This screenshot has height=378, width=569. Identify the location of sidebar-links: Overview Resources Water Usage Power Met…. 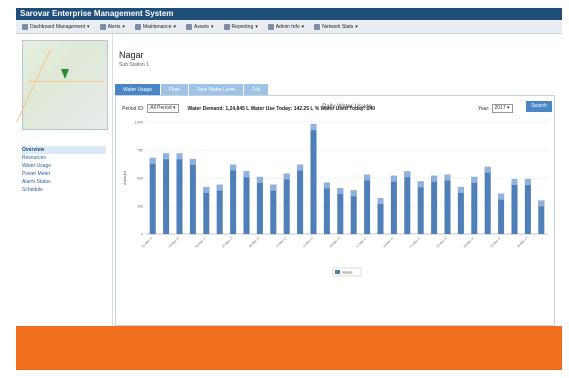
(64, 170).